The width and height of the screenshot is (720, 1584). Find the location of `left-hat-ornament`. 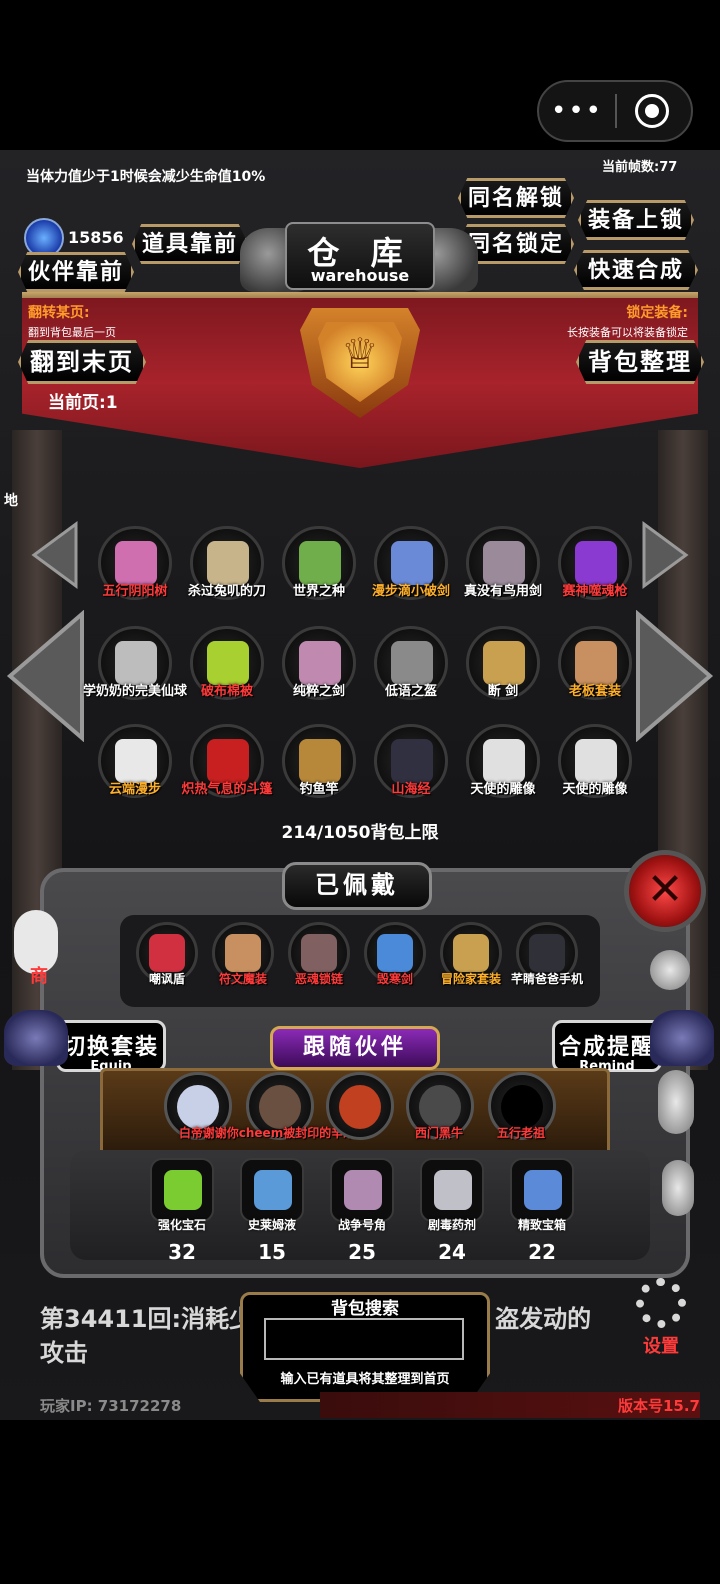

left-hat-ornament is located at coordinates (36, 1038).